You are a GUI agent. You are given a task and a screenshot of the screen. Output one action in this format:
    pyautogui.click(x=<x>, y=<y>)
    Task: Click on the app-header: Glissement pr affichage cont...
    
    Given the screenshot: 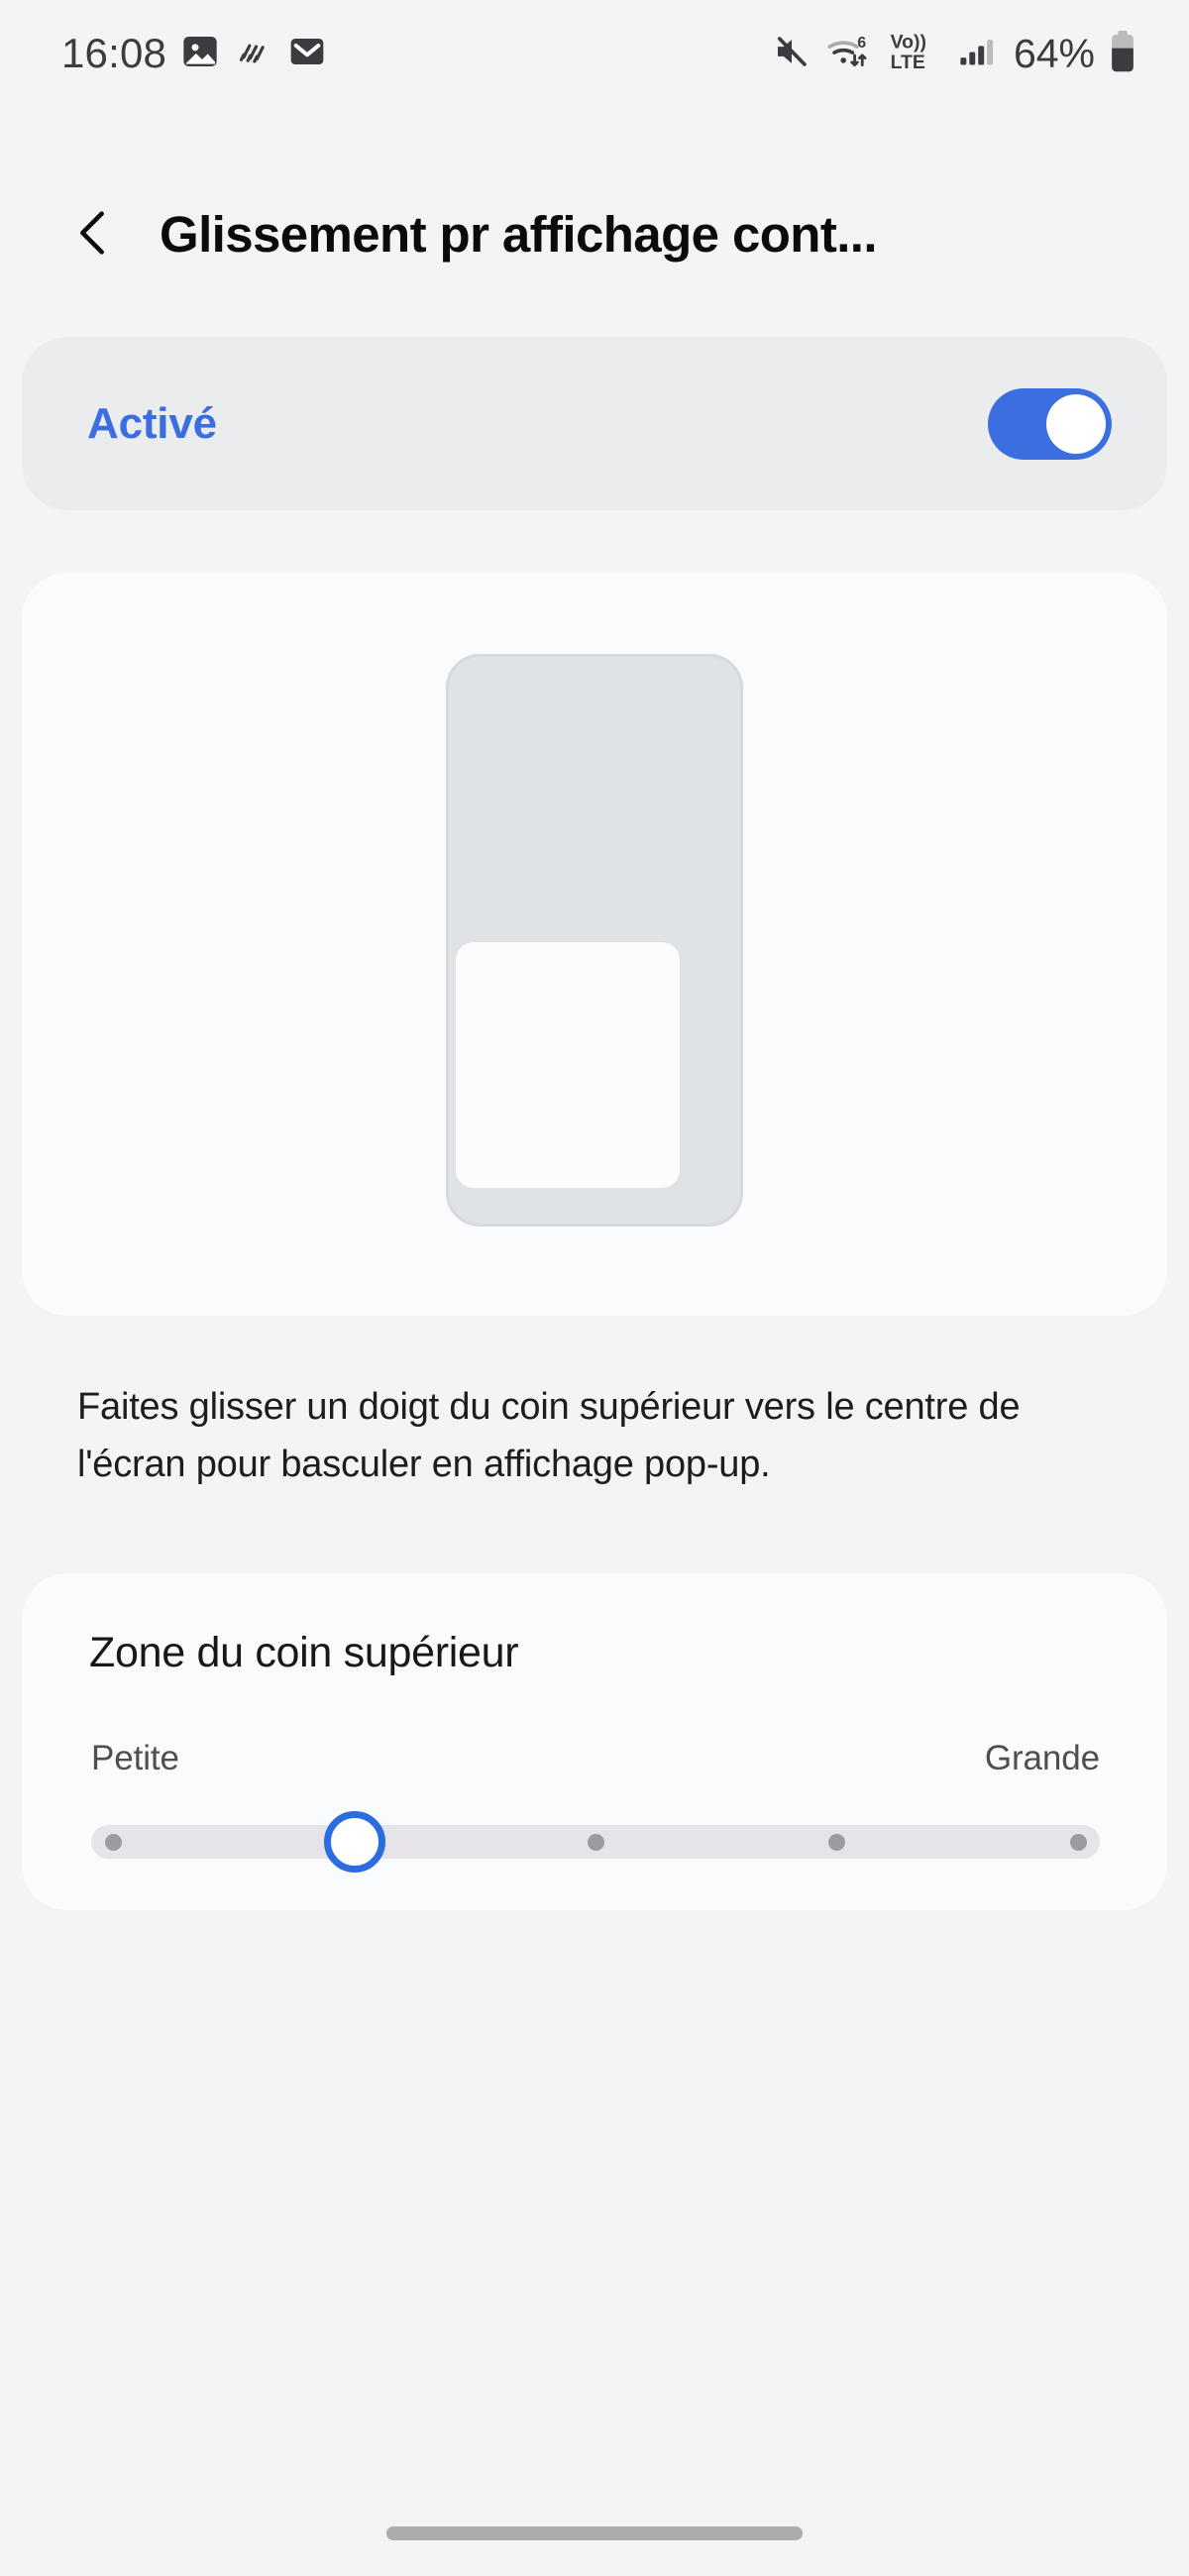 What is the action you would take?
    pyautogui.click(x=594, y=235)
    